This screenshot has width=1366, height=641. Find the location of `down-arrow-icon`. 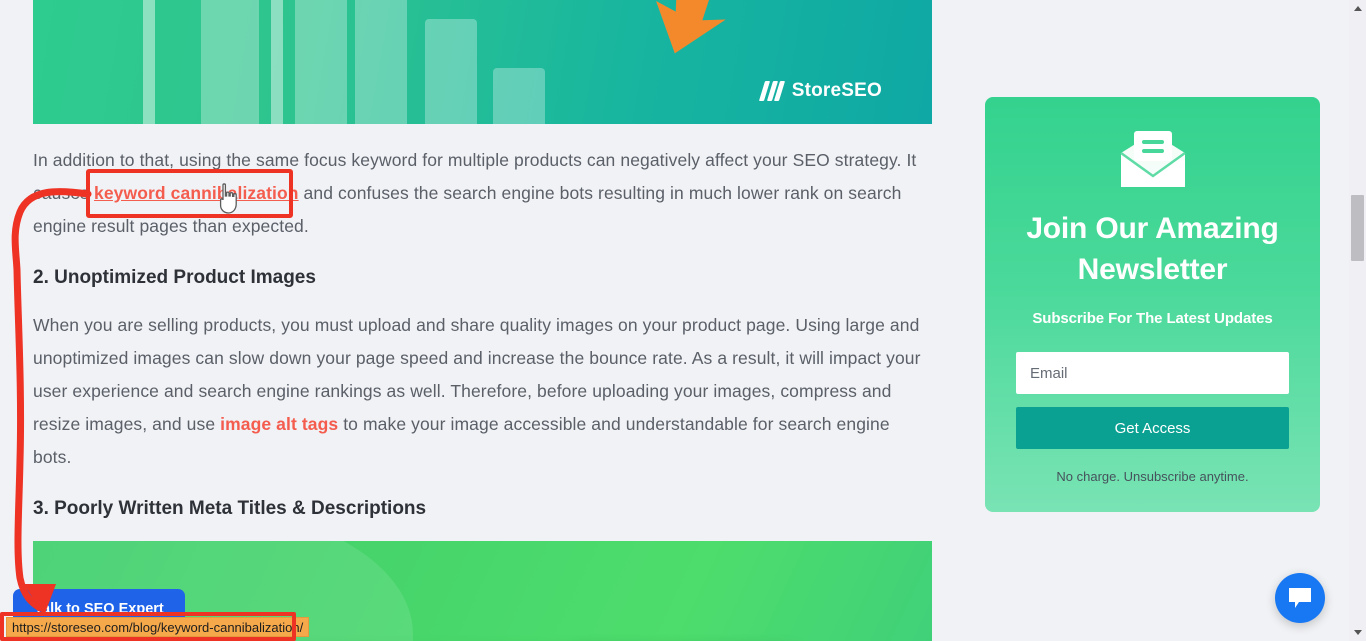

down-arrow-icon is located at coordinates (691, 27).